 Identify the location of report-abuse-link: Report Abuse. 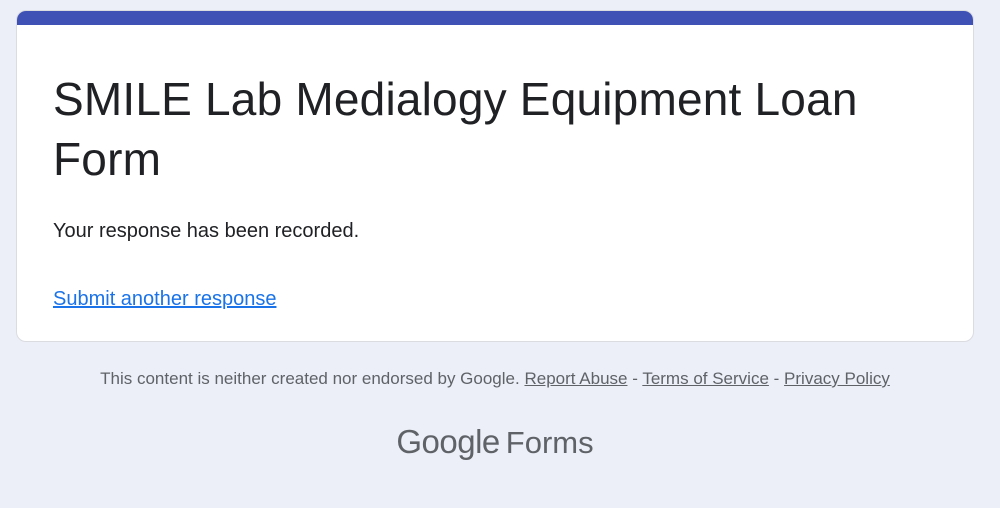
(575, 378).